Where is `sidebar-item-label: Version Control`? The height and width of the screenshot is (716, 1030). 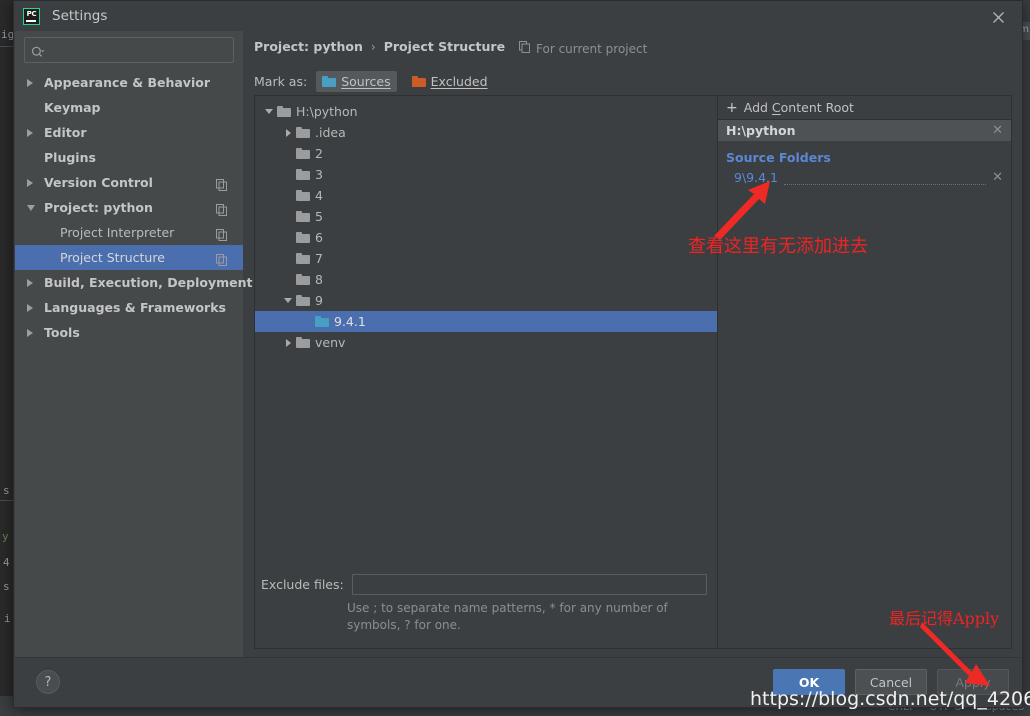
sidebar-item-label: Version Control is located at coordinates (98, 182).